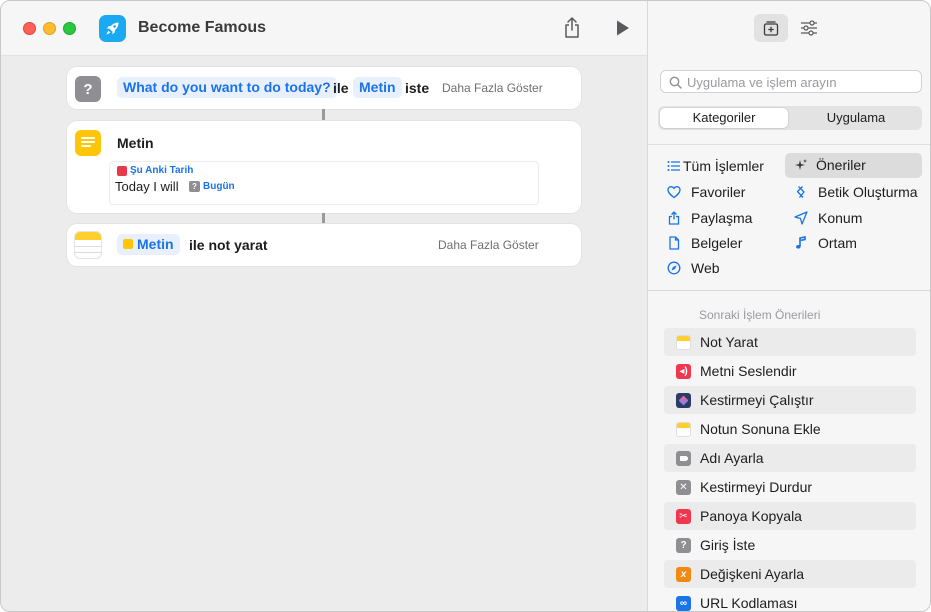 The width and height of the screenshot is (931, 612). Describe the element at coordinates (837, 243) in the screenshot. I see `category-label: Ortam` at that location.